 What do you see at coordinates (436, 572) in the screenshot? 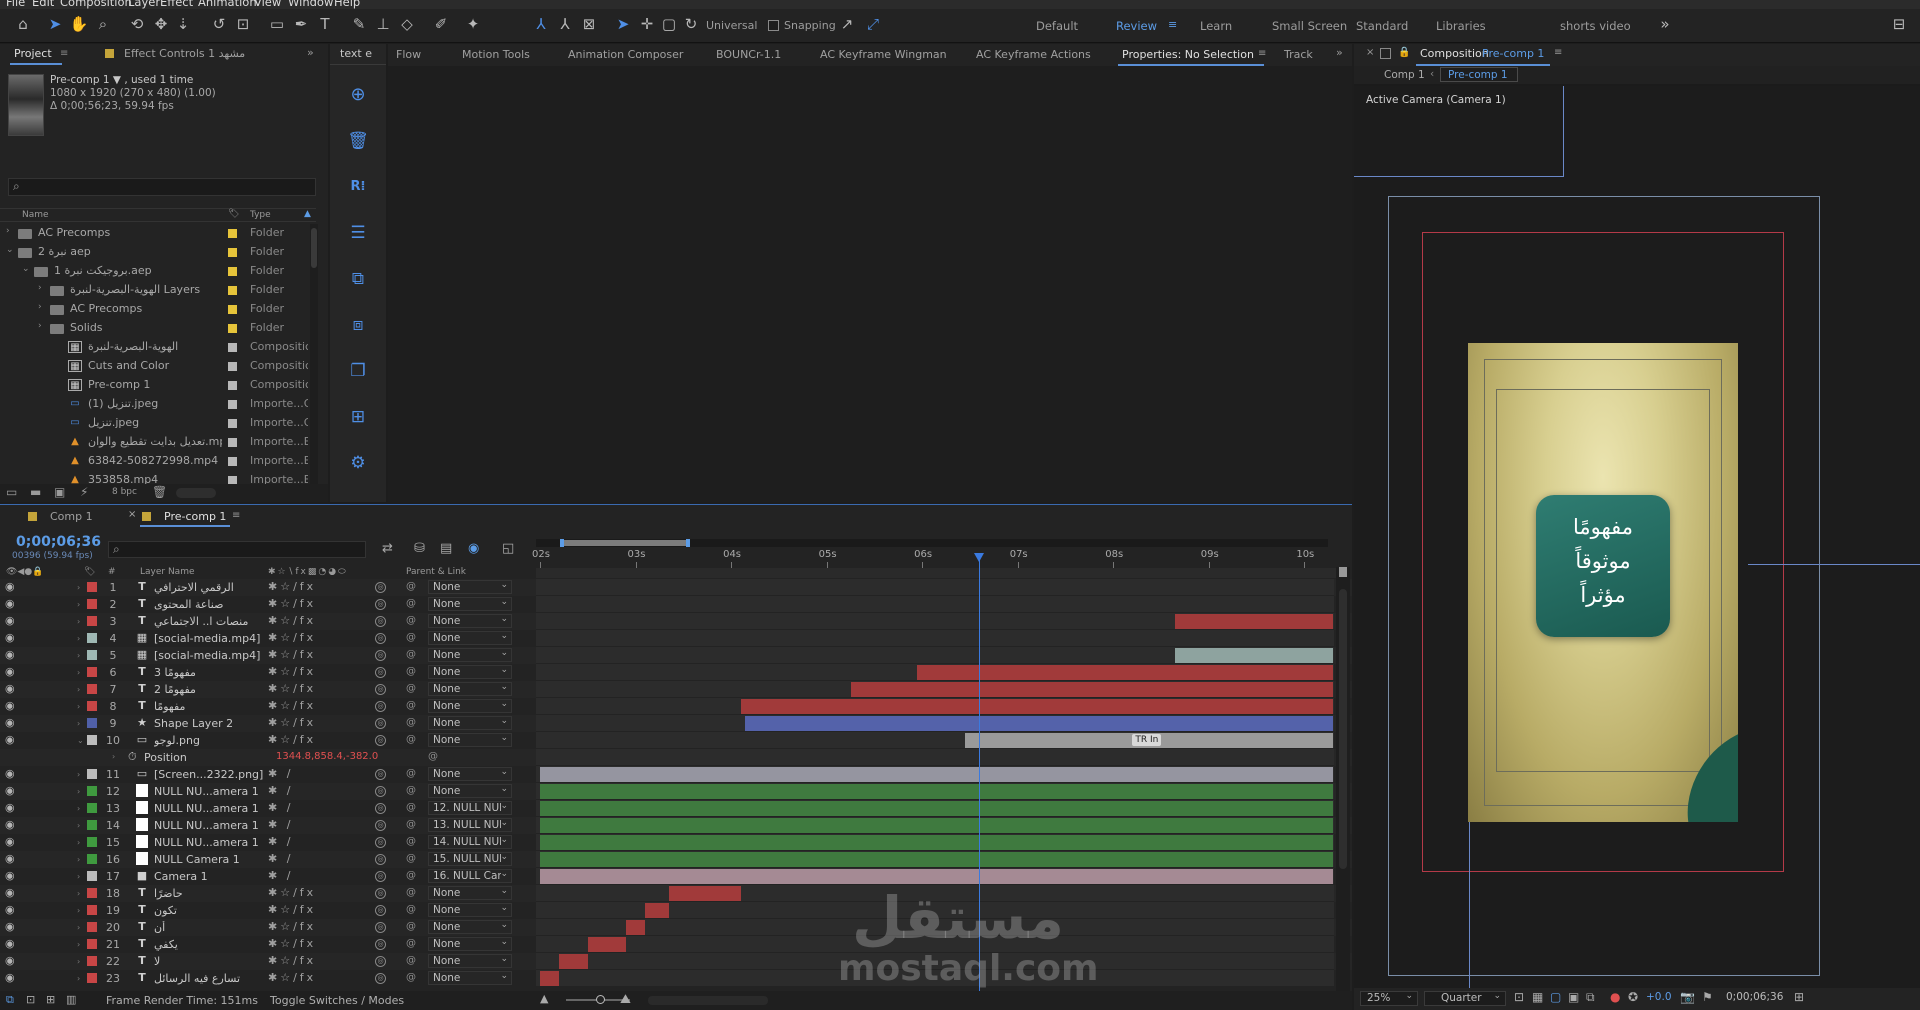
I see `parent-link-header: Parent & Link` at bounding box center [436, 572].